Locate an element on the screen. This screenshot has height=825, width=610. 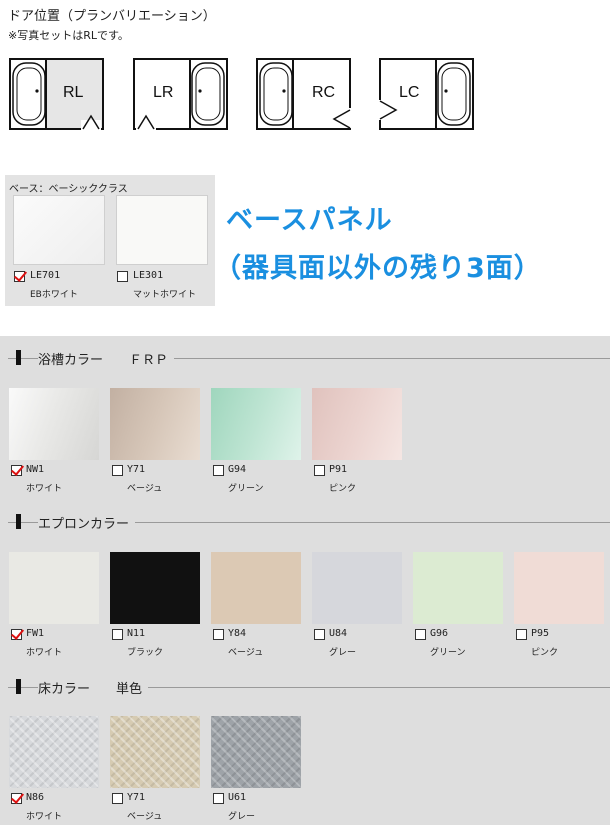
plan-rl: RL is located at coordinates (56, 94).